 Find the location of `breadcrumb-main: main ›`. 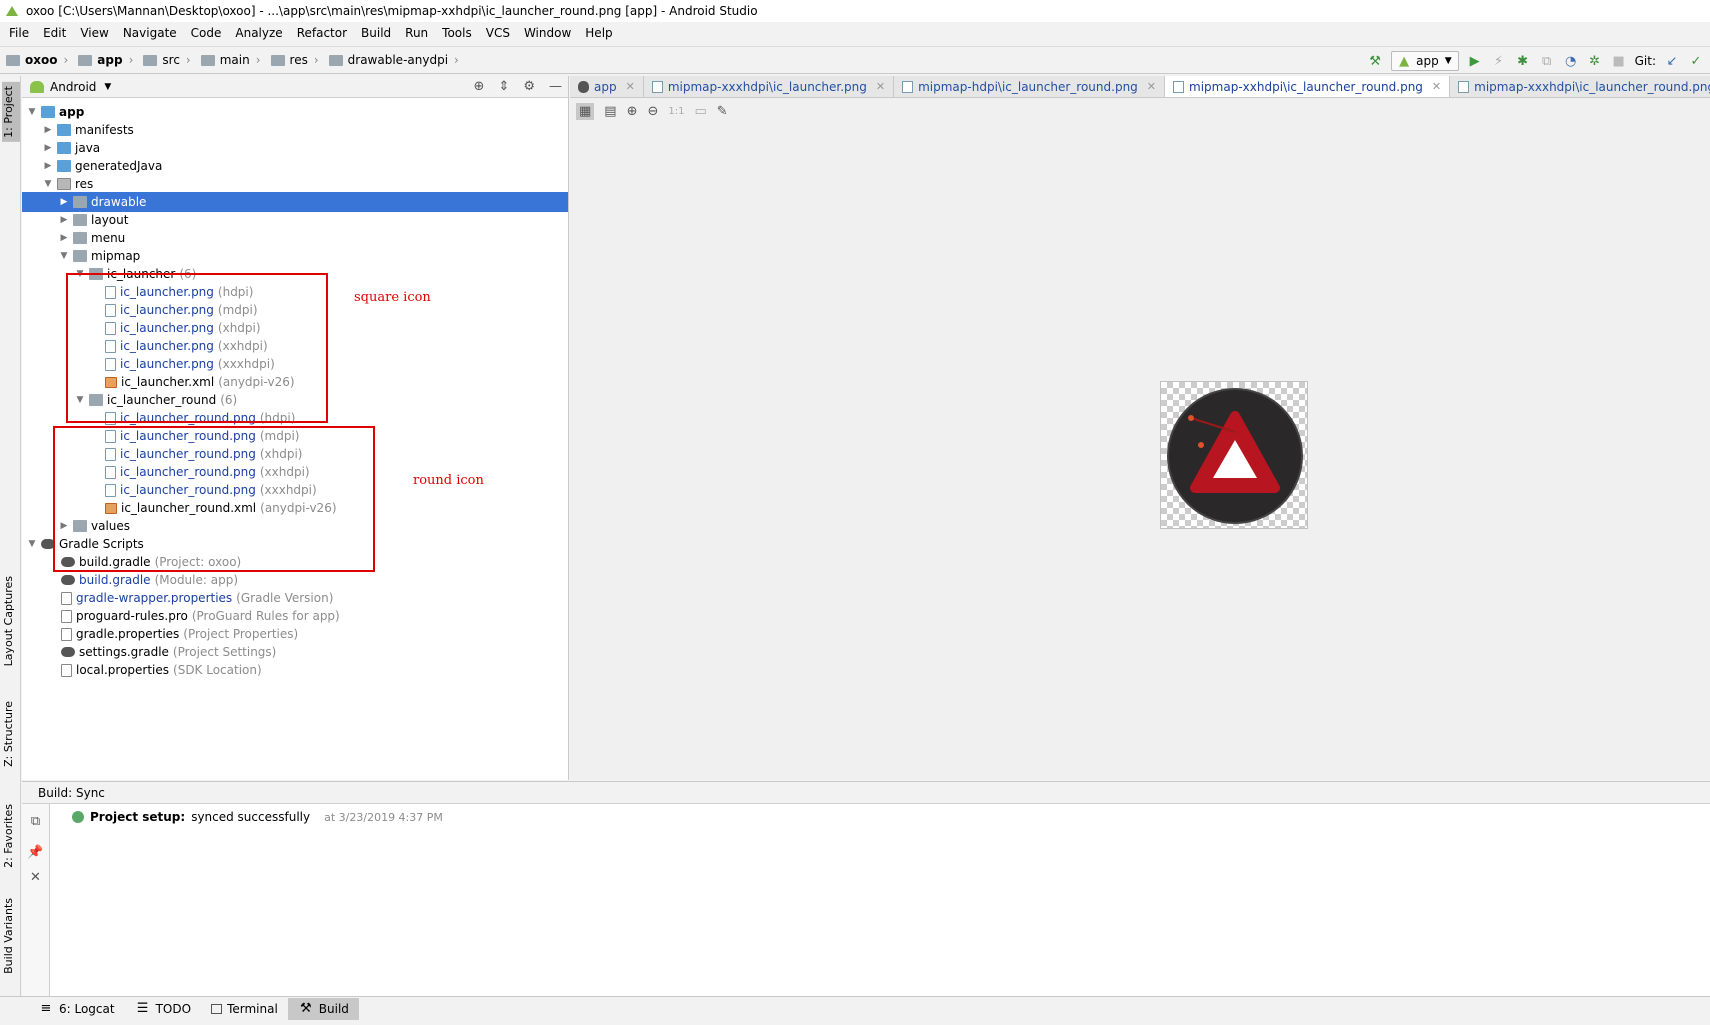

breadcrumb-main: main › is located at coordinates (230, 60).